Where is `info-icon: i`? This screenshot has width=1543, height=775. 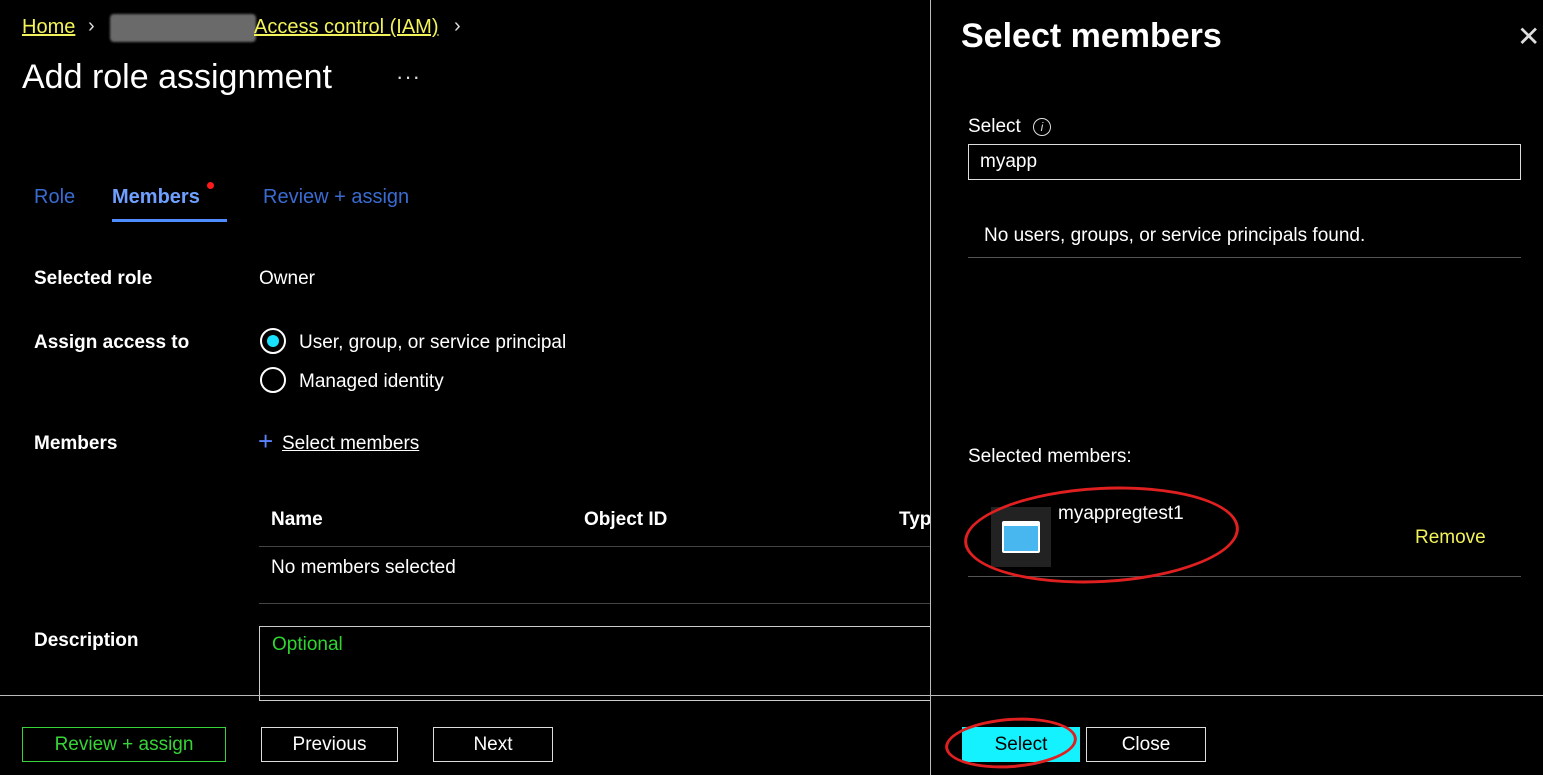
info-icon: i is located at coordinates (1042, 127).